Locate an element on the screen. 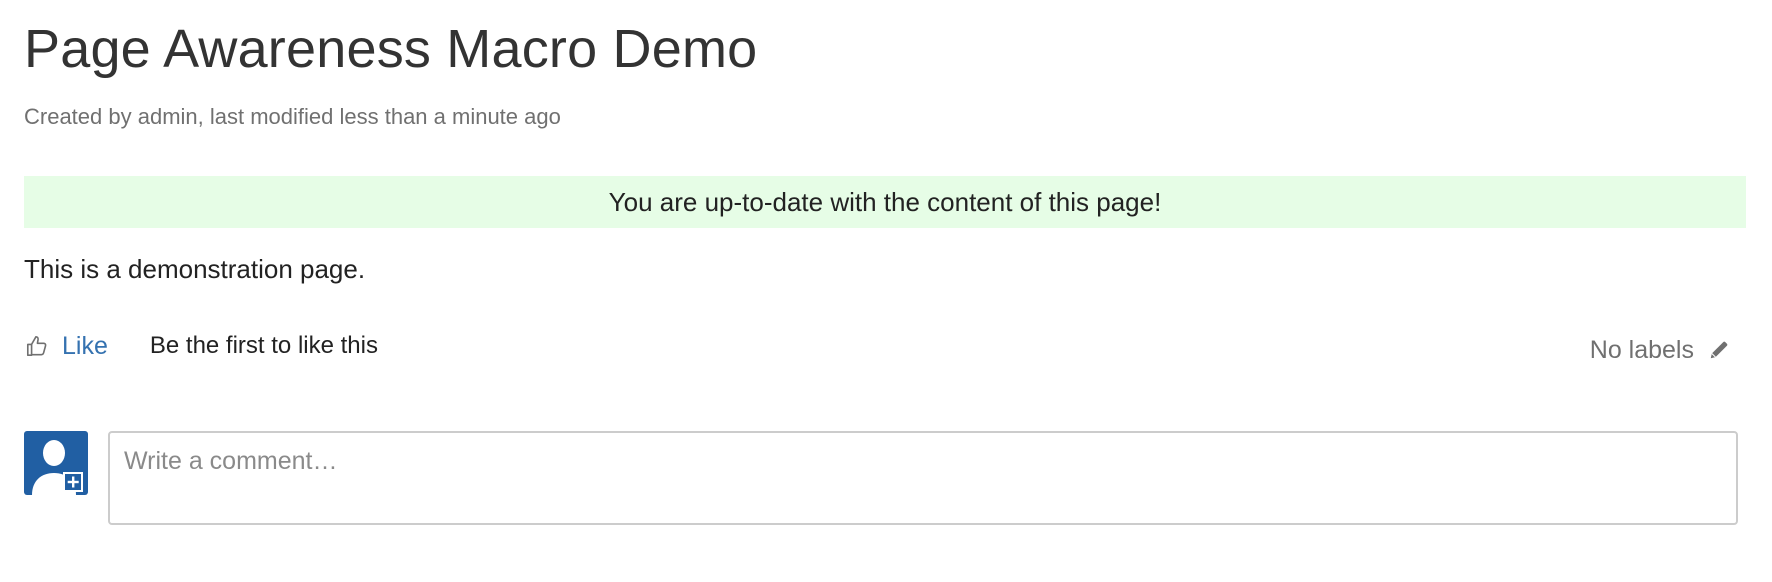 Image resolution: width=1772 pixels, height=582 pixels. pencil-icon is located at coordinates (1719, 350).